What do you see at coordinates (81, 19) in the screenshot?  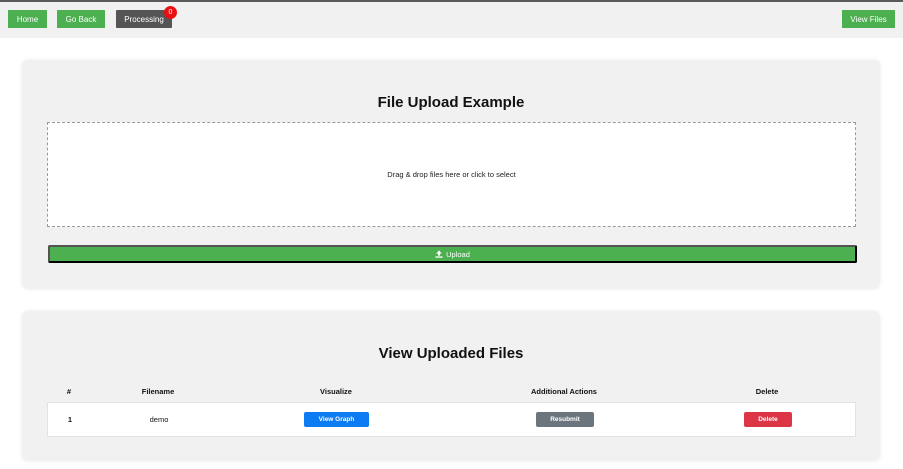 I see `go-back-button: Go Back` at bounding box center [81, 19].